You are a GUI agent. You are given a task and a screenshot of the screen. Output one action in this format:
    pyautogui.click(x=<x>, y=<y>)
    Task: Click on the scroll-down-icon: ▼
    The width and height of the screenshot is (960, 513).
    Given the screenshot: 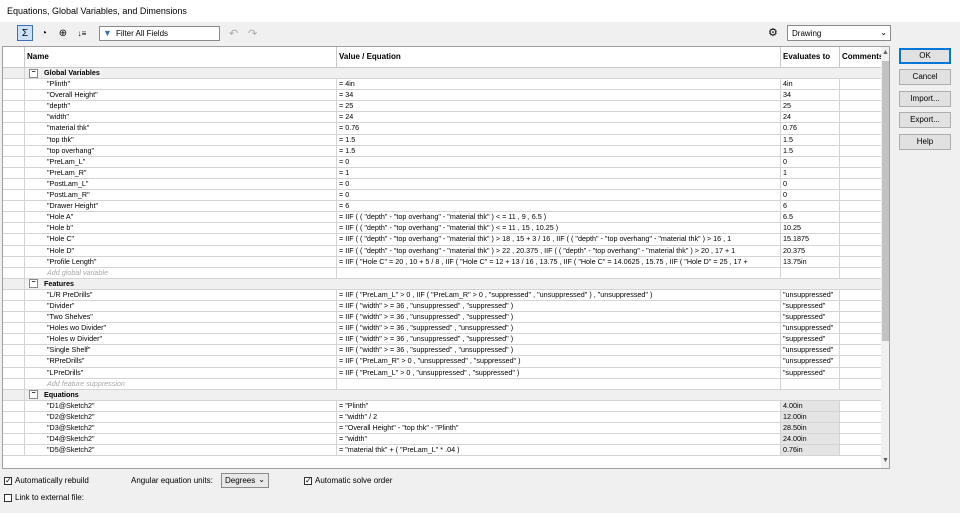 What is the action you would take?
    pyautogui.click(x=885, y=460)
    